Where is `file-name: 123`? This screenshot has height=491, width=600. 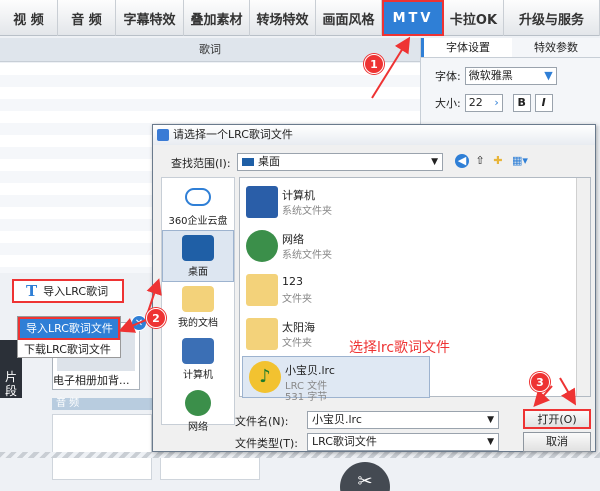 file-name: 123 is located at coordinates (292, 281).